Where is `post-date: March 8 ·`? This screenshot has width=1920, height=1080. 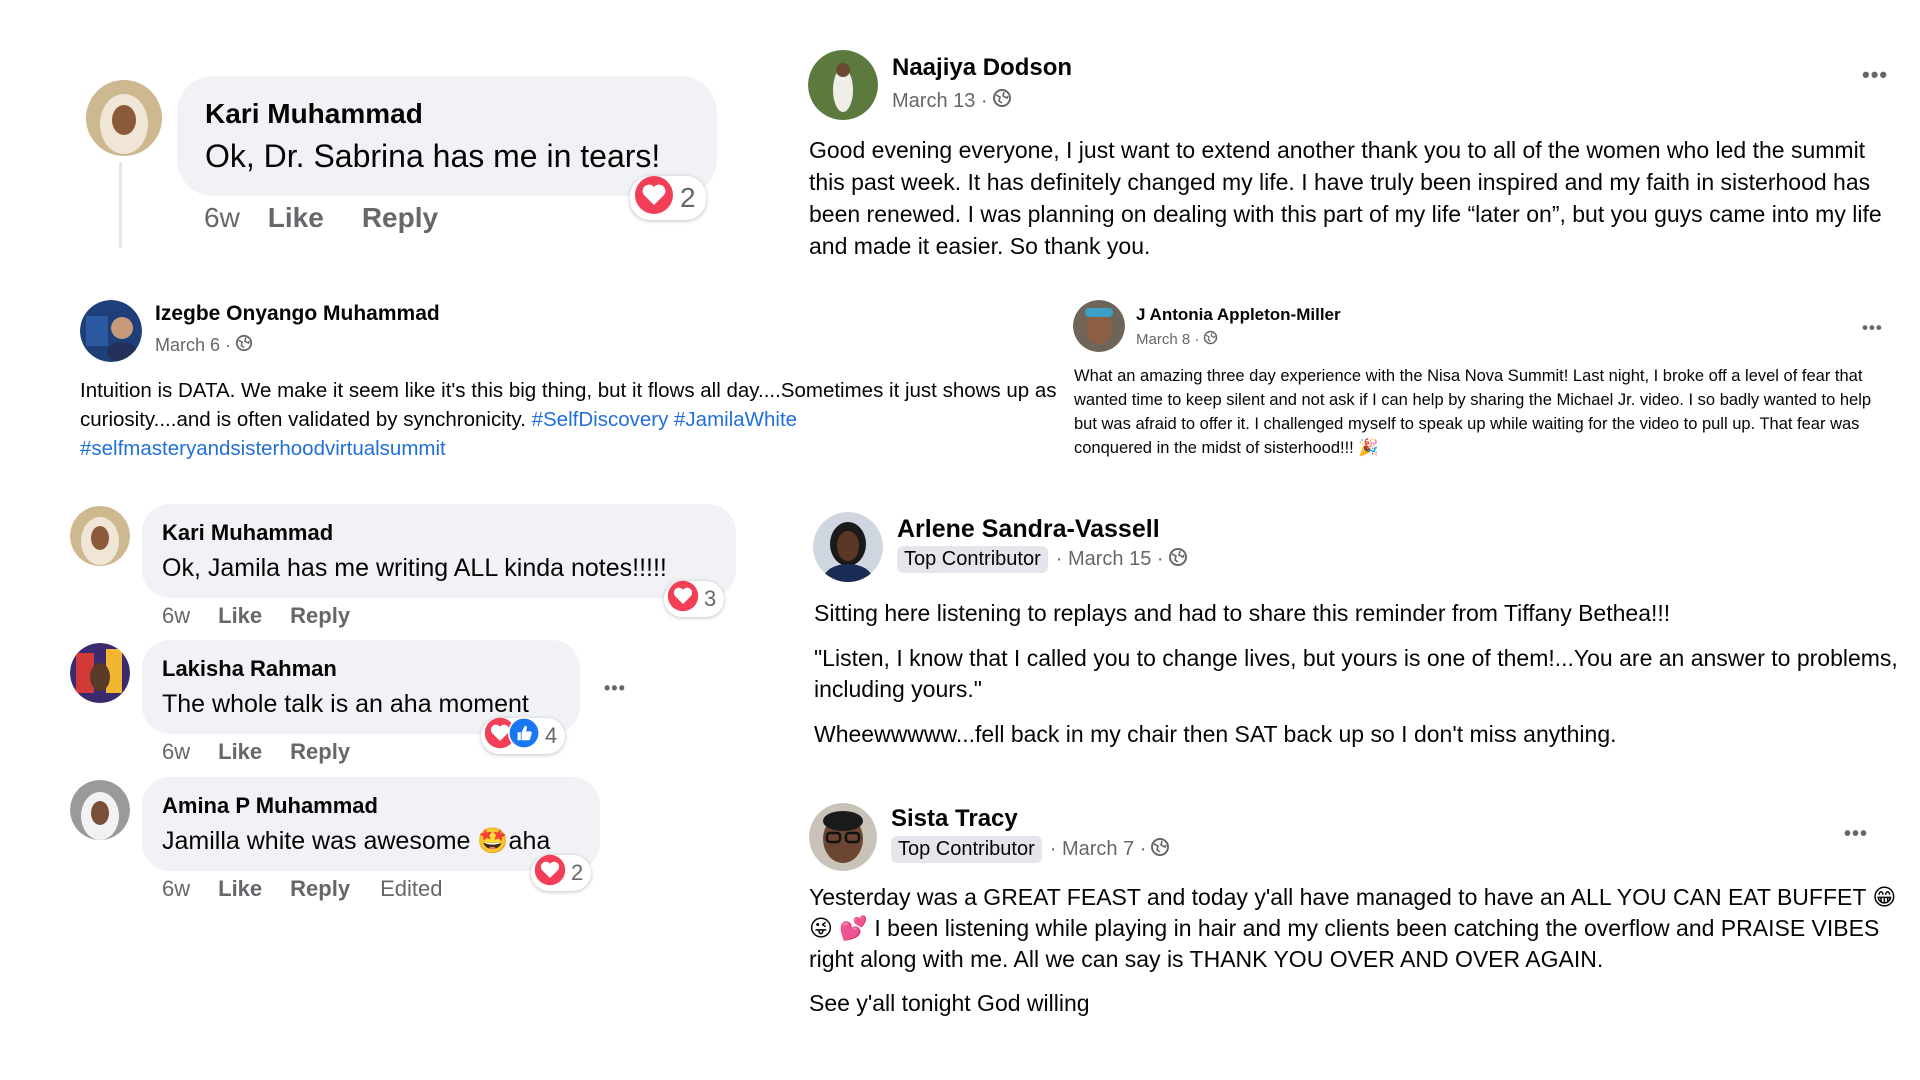
post-date: March 8 · is located at coordinates (1167, 339).